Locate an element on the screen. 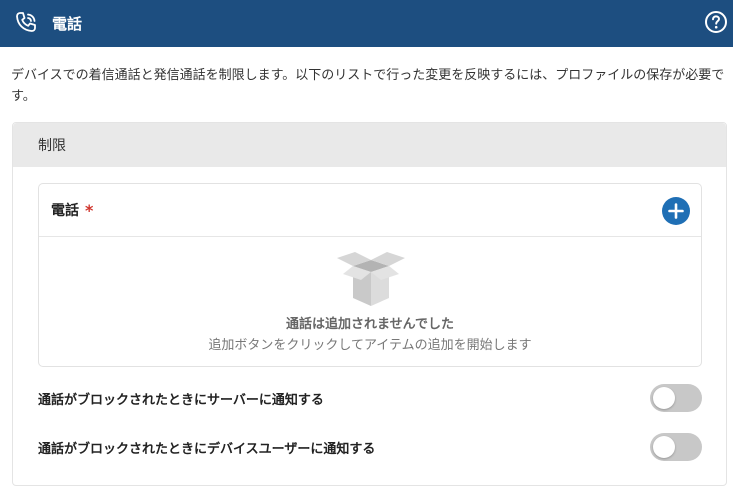 This screenshot has height=492, width=733. empty-box-icon is located at coordinates (371, 279).